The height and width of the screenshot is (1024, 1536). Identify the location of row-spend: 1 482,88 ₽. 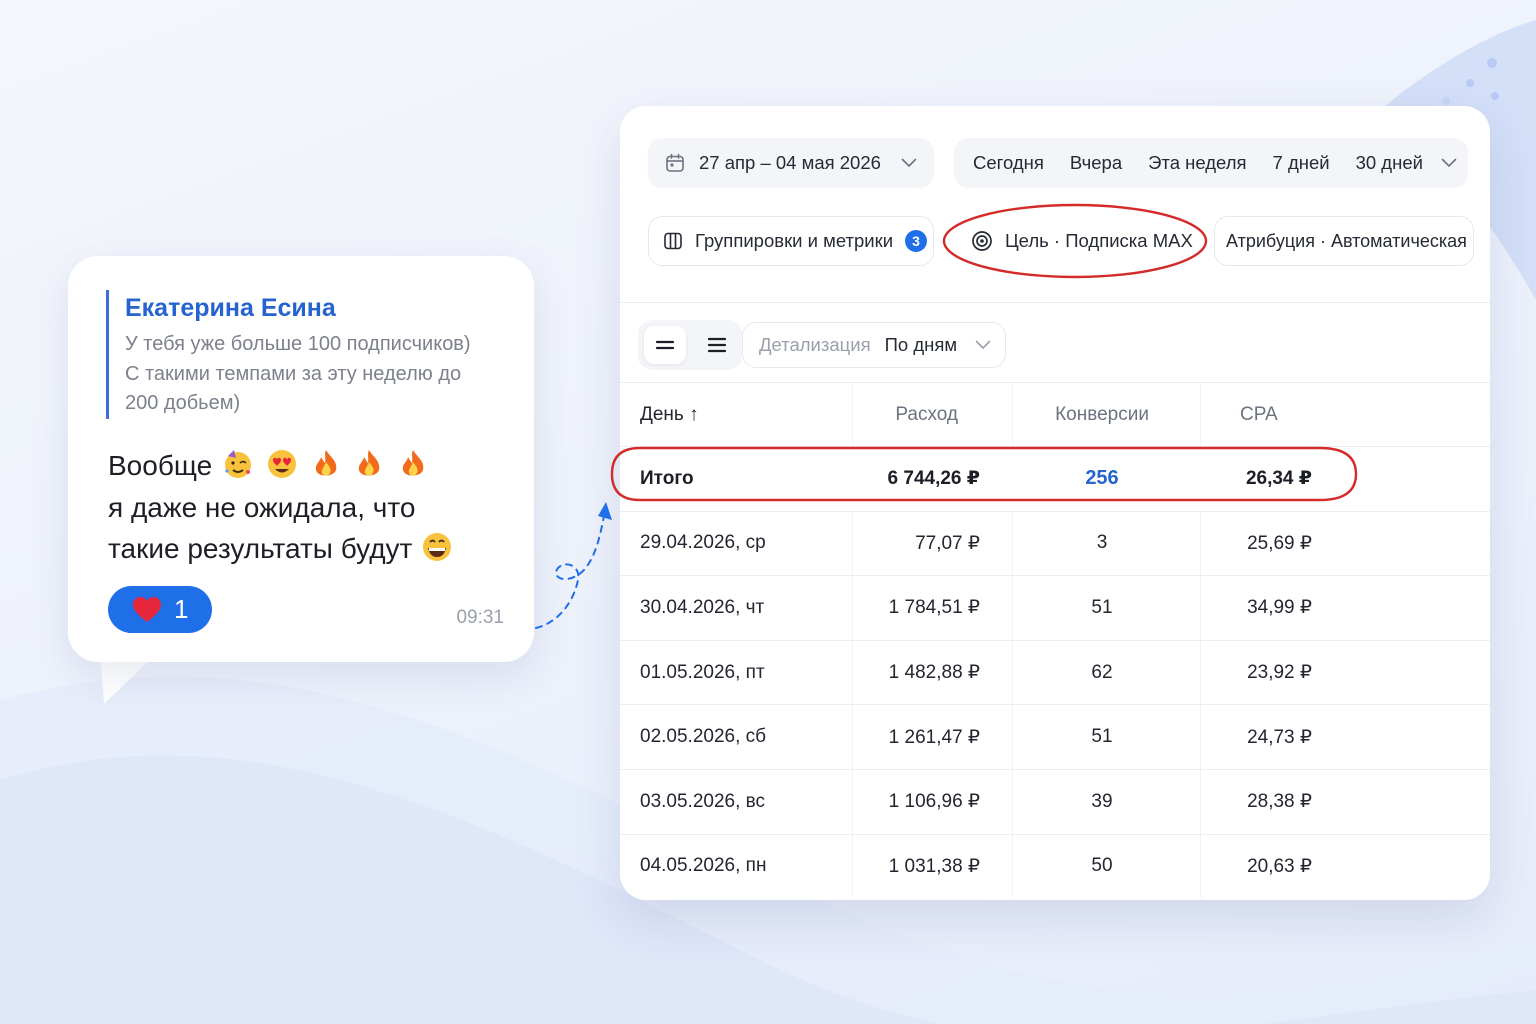
(934, 673).